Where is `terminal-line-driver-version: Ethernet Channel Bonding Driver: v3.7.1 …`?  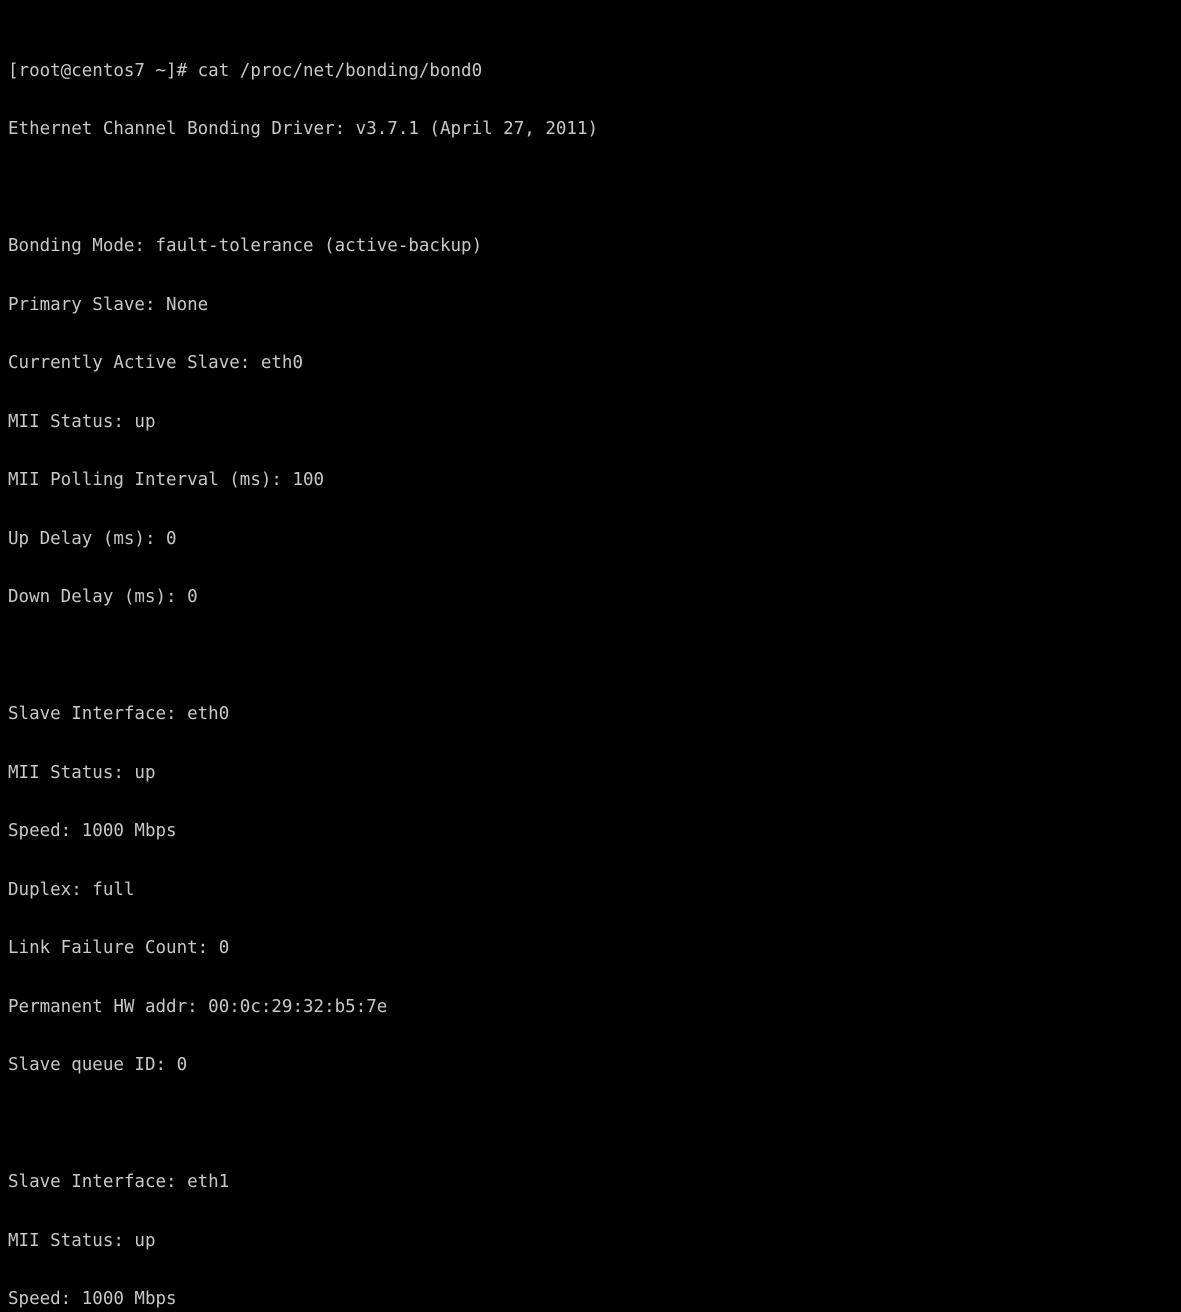 terminal-line-driver-version: Ethernet Channel Bonding Driver: v3.7.1 … is located at coordinates (303, 129).